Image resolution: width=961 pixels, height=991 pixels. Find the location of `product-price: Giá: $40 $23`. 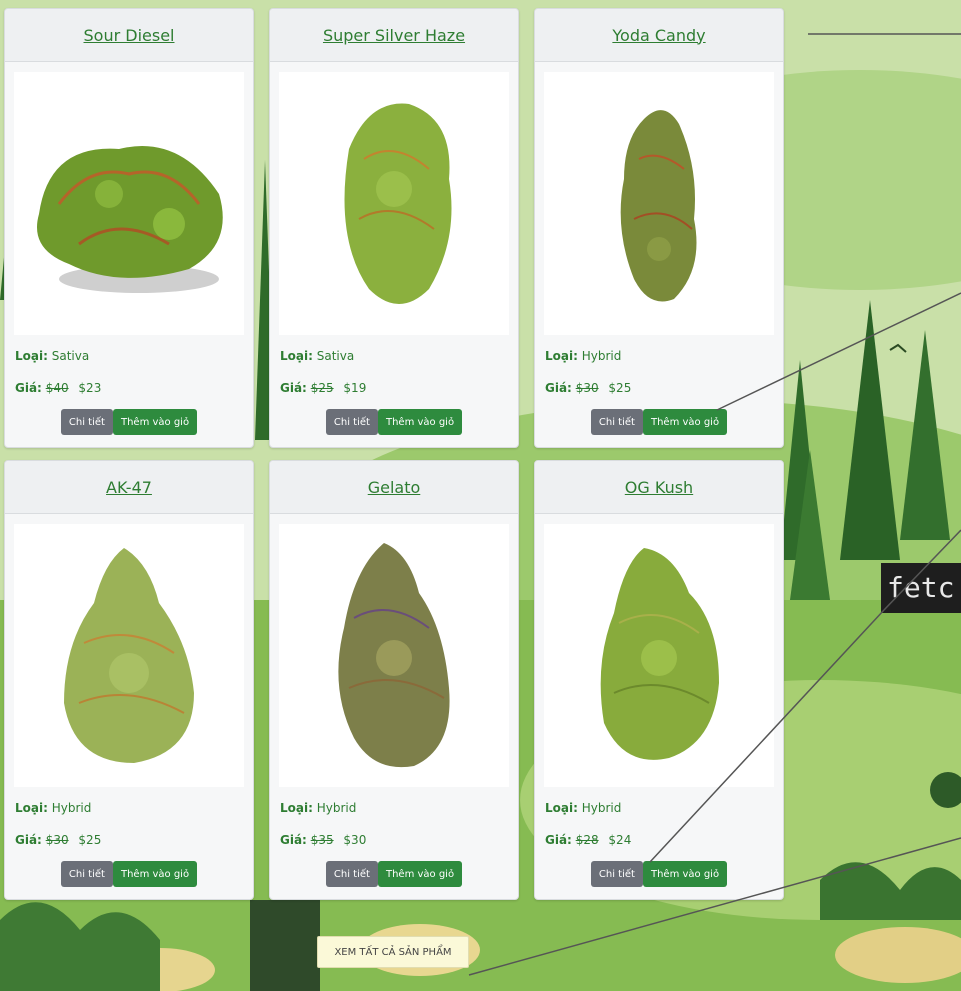

product-price: Giá: $40 $23 is located at coordinates (58, 388).